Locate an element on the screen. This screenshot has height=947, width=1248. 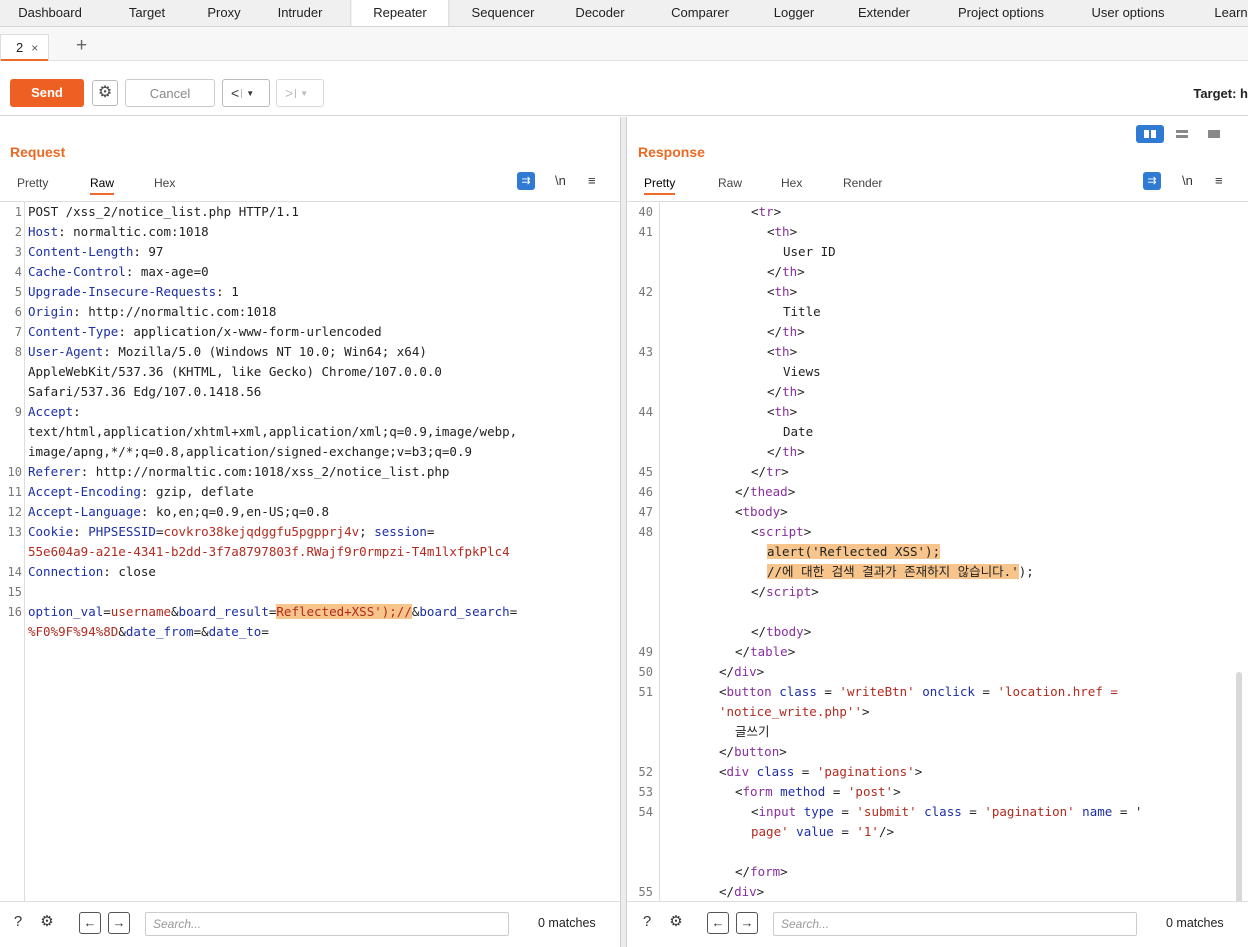
nav-tab-logger: Logger is located at coordinates (794, 13).